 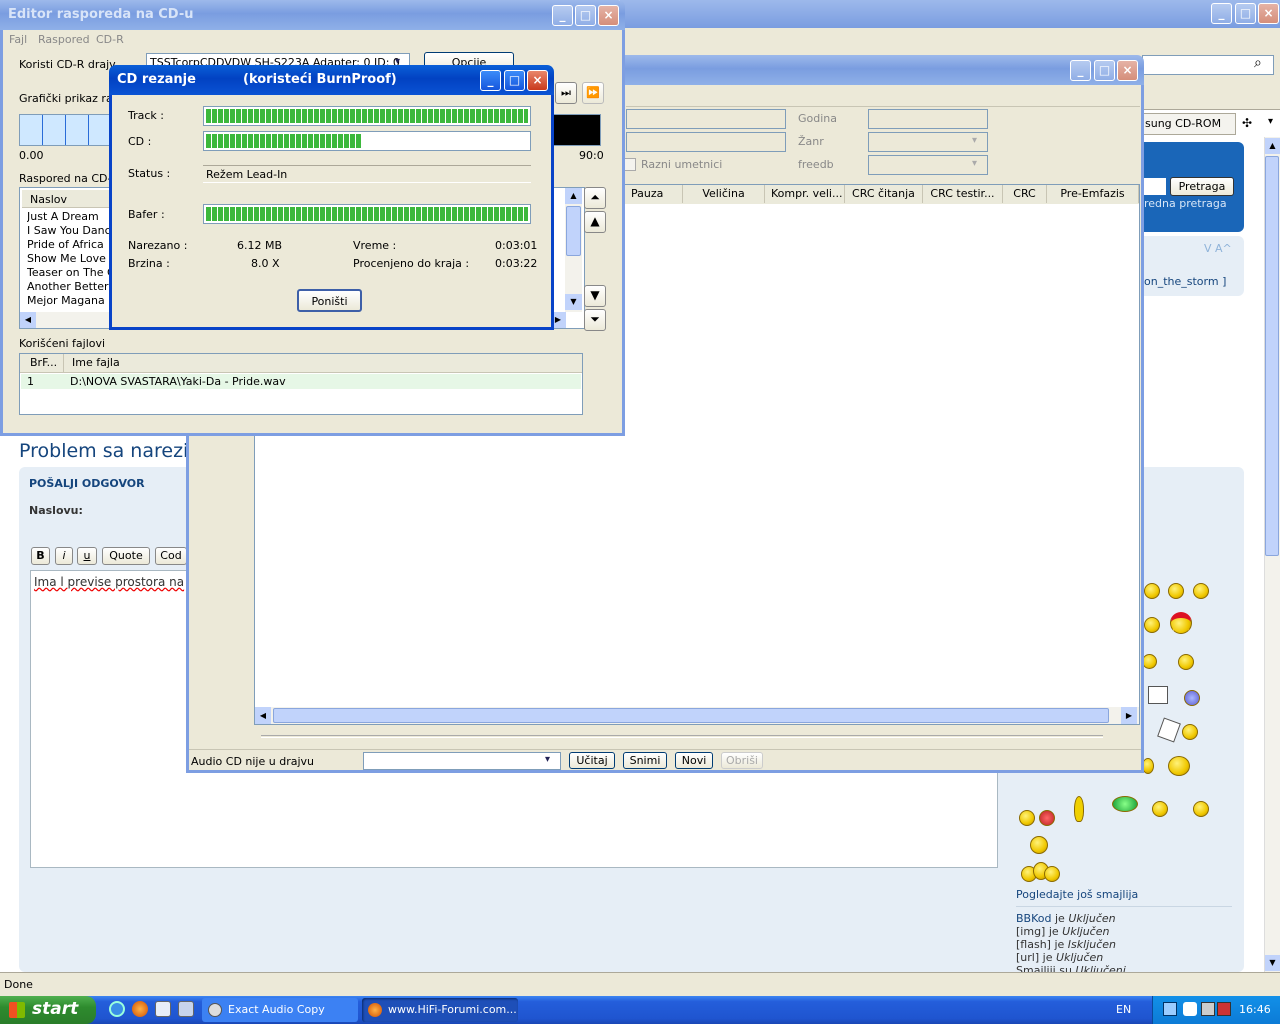 I want to click on green-smiley-icon, so click(x=1125, y=804).